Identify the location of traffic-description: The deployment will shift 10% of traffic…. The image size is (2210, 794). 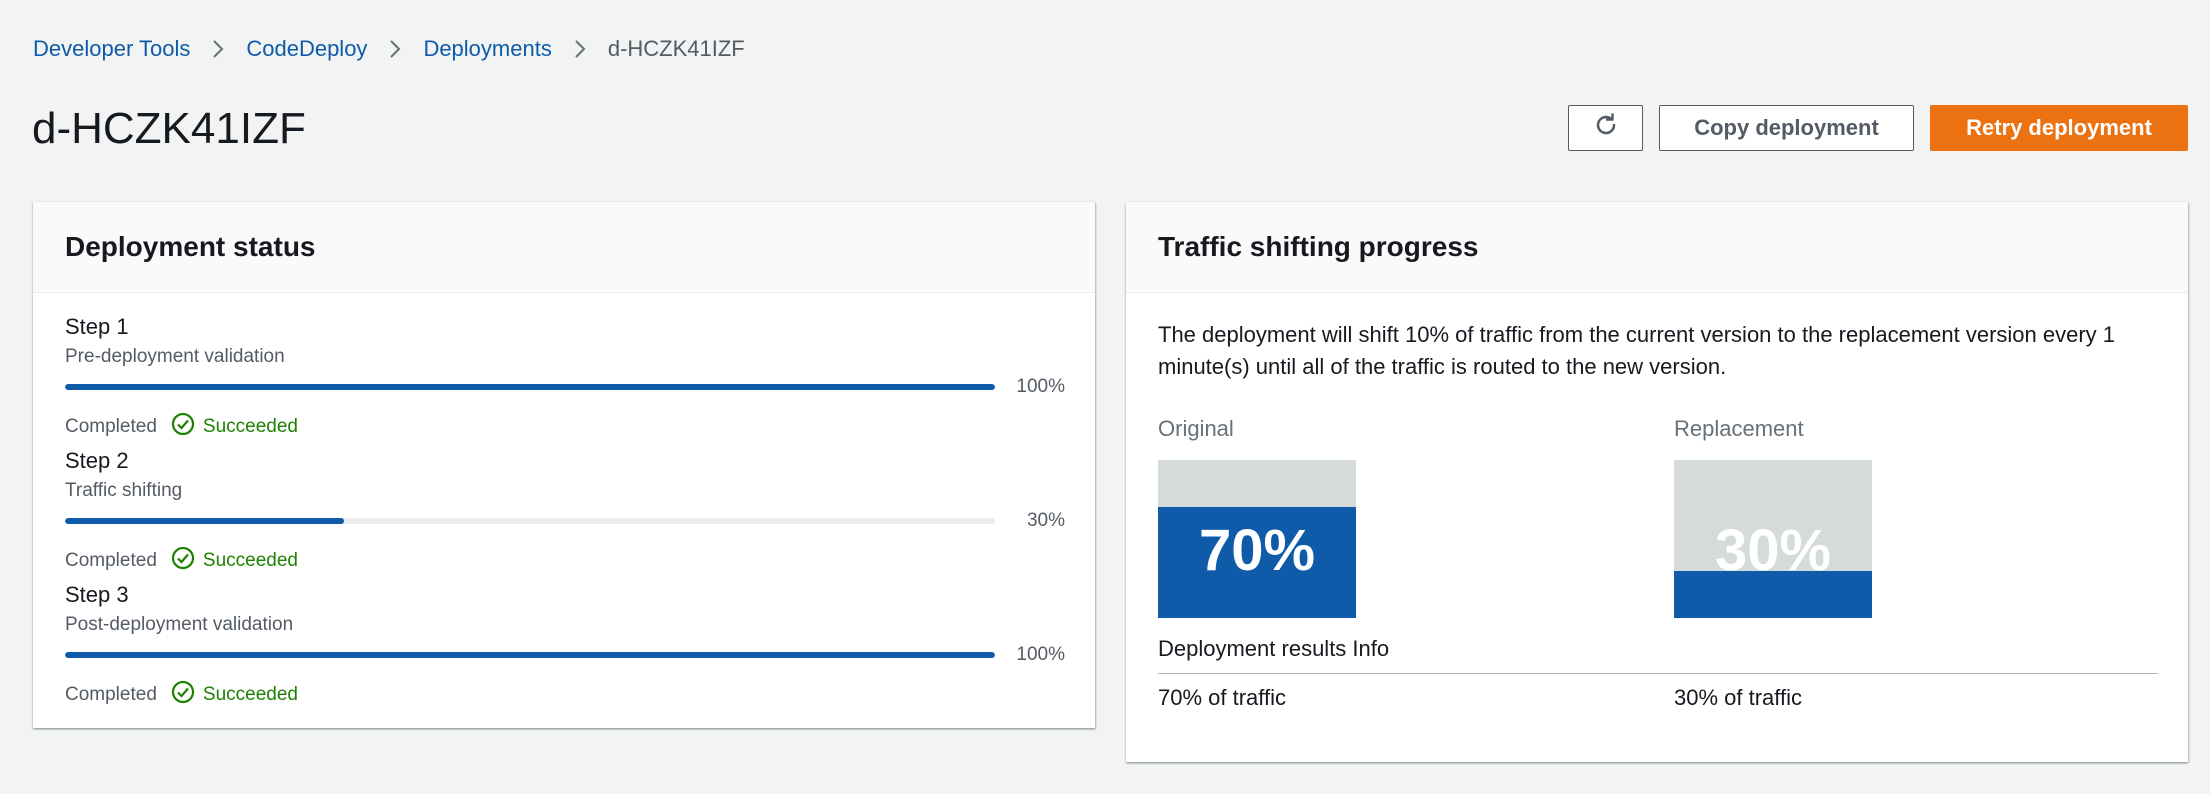
(1637, 350).